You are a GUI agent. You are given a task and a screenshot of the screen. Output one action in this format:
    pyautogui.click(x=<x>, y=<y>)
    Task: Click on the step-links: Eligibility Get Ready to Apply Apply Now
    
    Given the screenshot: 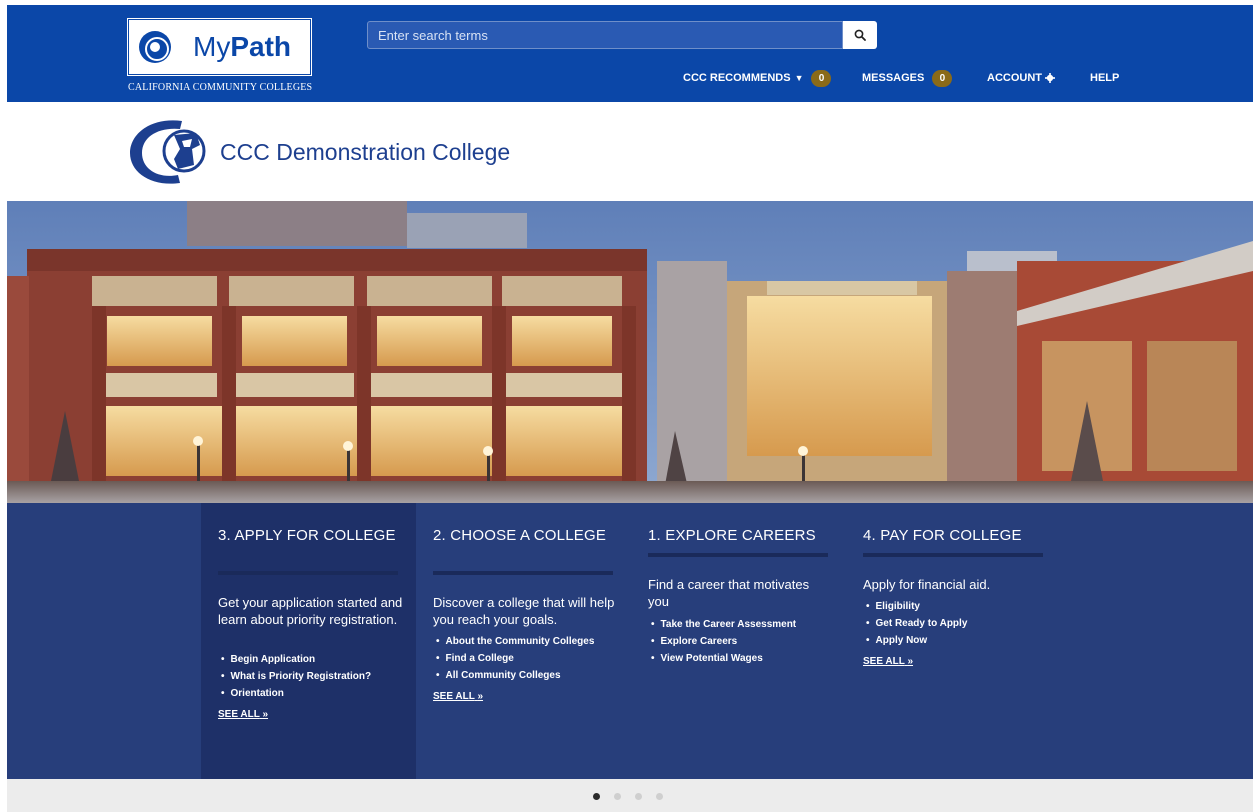 What is the action you would take?
    pyautogui.click(x=917, y=623)
    